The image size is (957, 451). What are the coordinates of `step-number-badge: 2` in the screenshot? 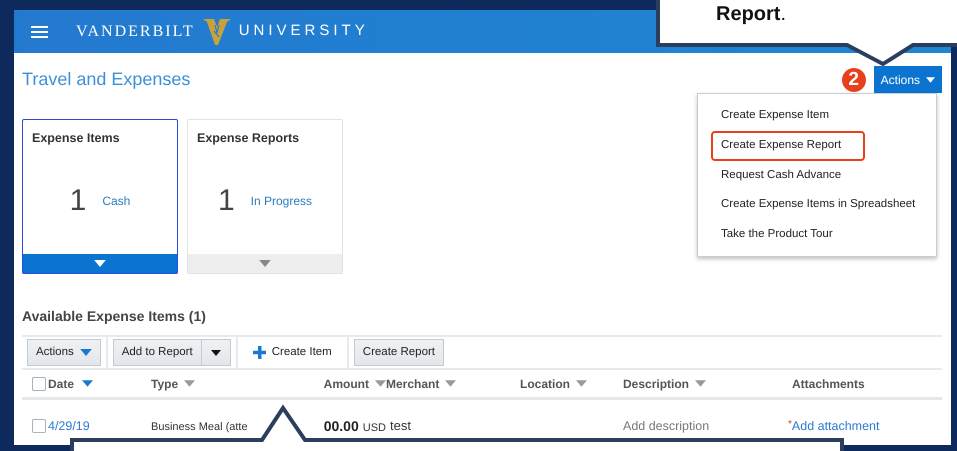 It's located at (854, 80).